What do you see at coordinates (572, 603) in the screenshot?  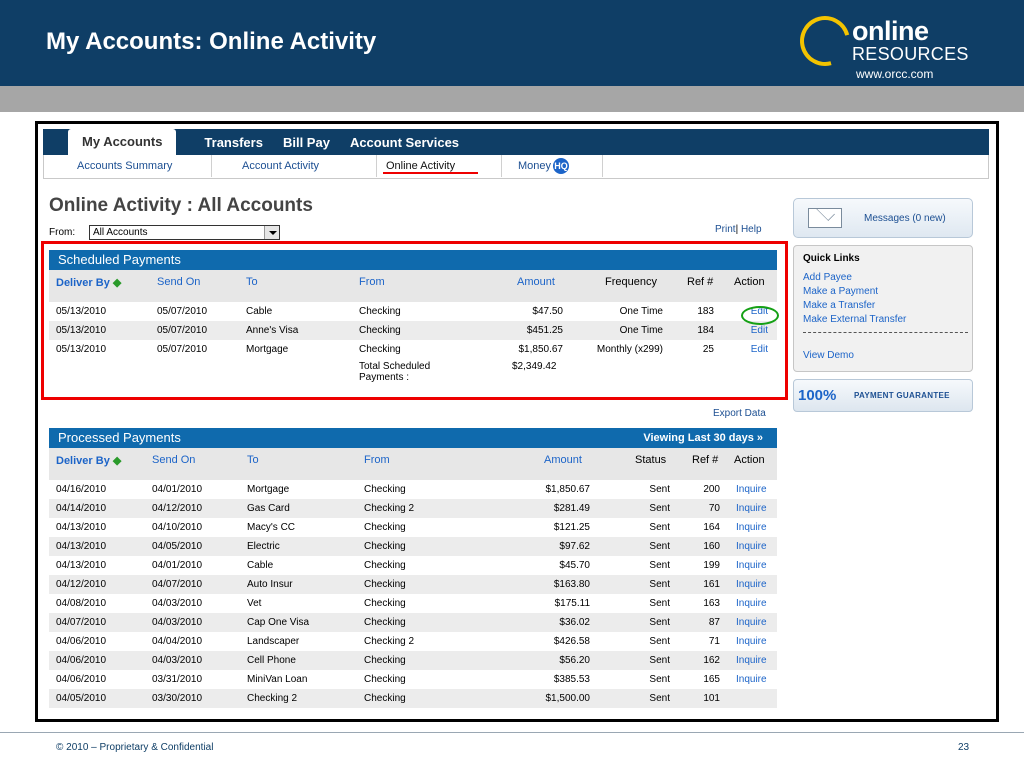 I see `cell-amount: $175.11` at bounding box center [572, 603].